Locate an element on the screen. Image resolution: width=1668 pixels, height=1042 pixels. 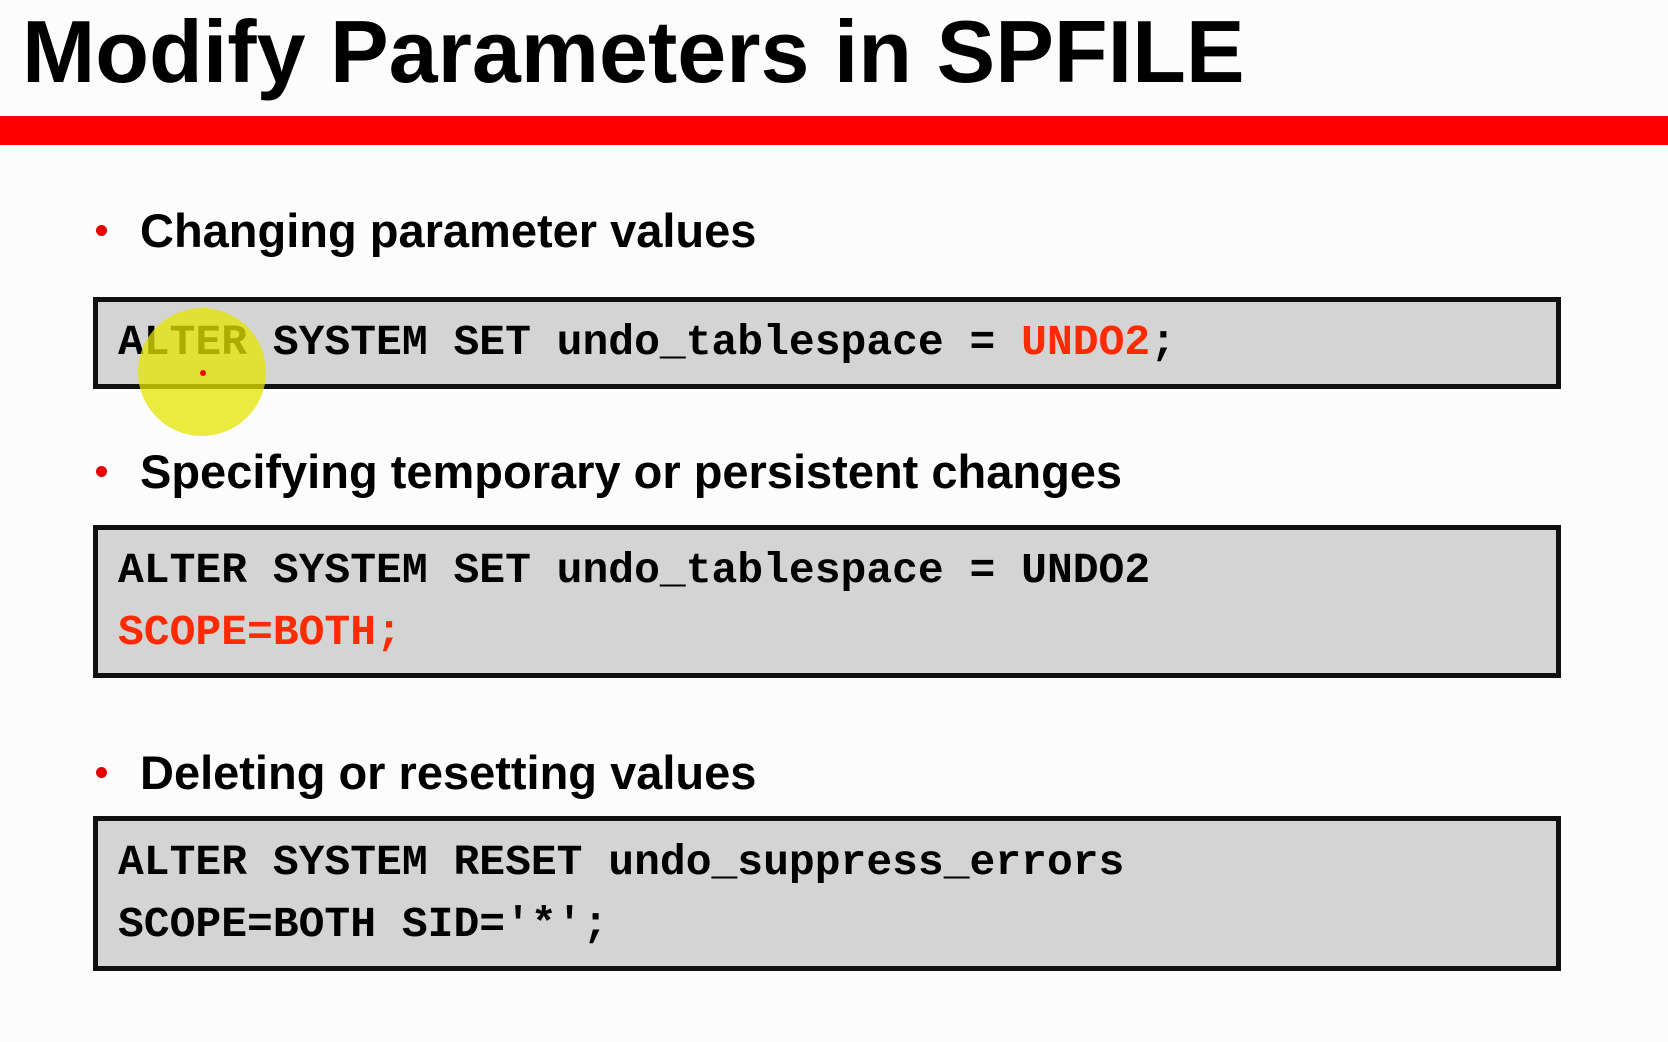
code-text: ALTER SYSTEM SET undo_tablespace = UNDO2 is located at coordinates (634, 570).